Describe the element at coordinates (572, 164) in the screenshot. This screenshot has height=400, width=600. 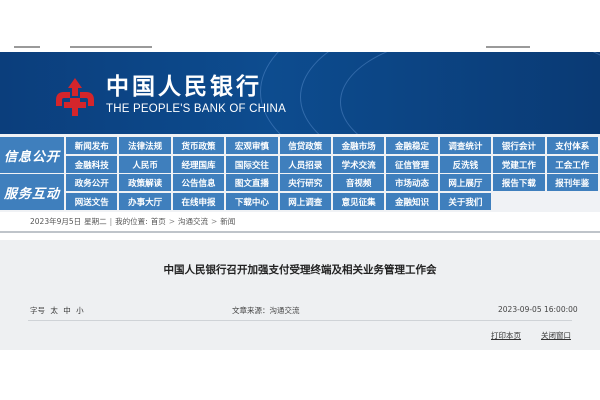
I see `nav-item-union-work: 工会工作` at that location.